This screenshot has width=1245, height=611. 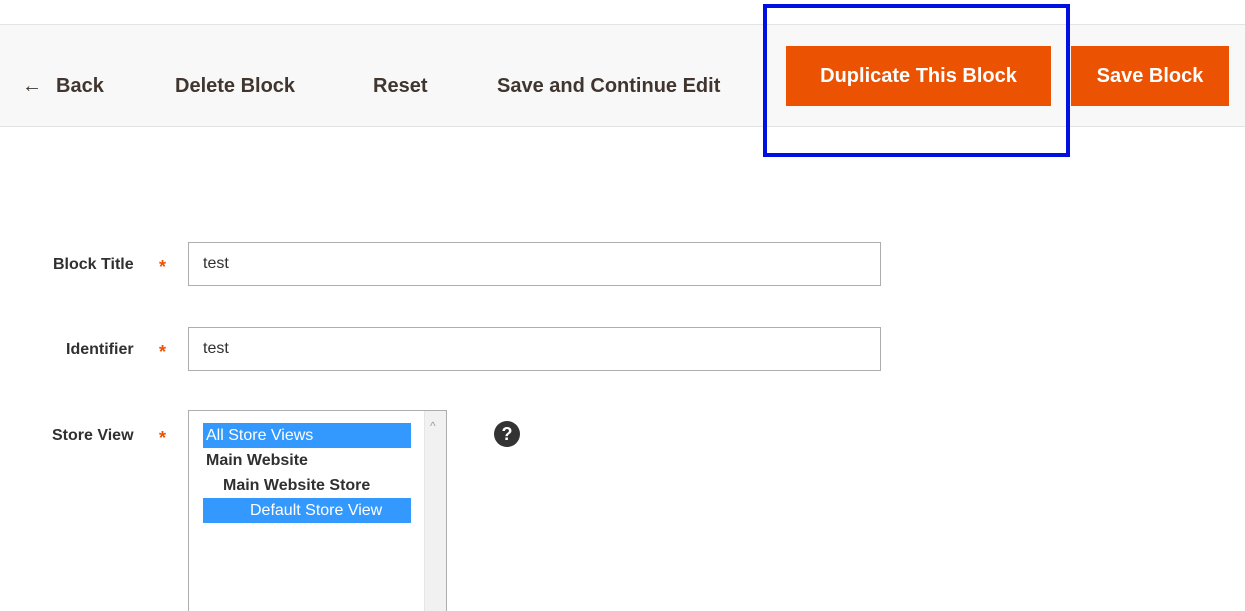 I want to click on save-and-continue-button: Save and Continue Edit, so click(x=608, y=86).